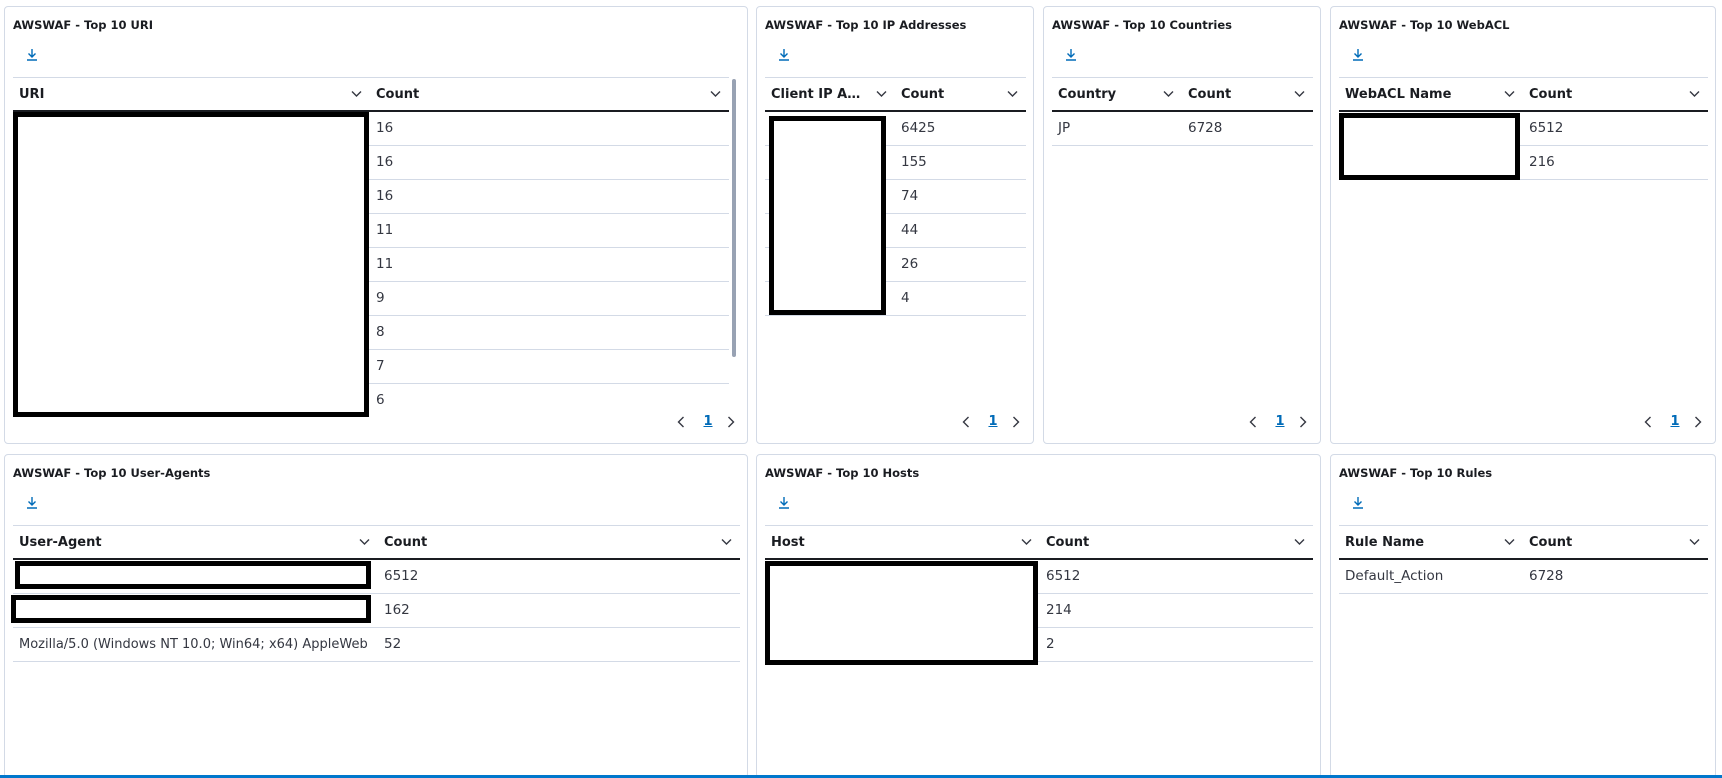  I want to click on scrollbar, so click(734, 218).